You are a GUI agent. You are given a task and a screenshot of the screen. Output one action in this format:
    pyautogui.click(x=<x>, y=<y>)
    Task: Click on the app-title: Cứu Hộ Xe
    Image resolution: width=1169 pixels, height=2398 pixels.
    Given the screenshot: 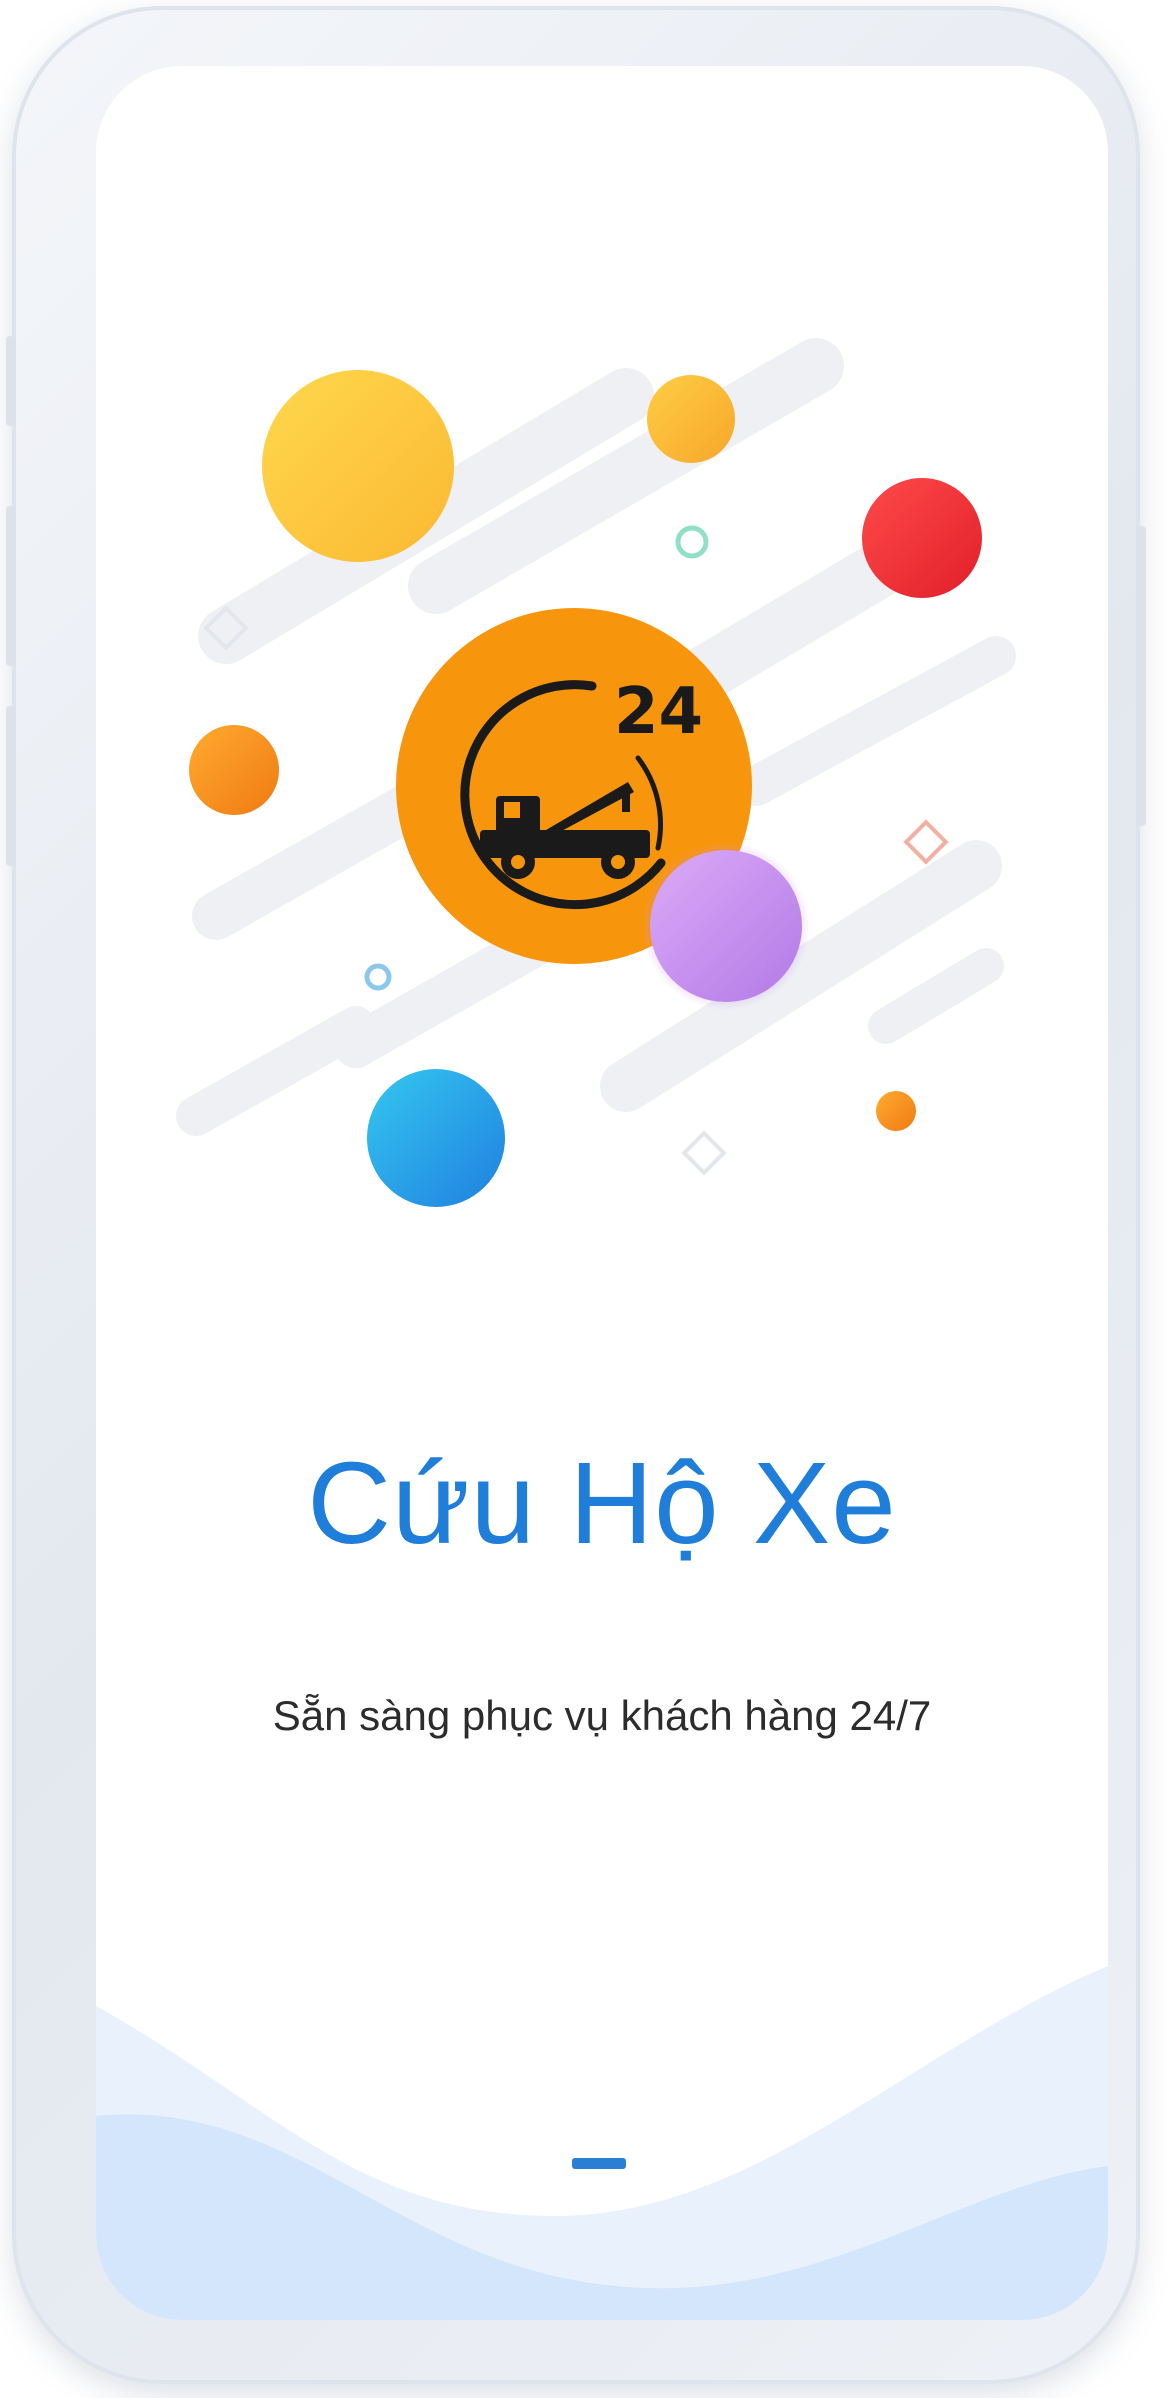 What is the action you would take?
    pyautogui.click(x=602, y=1503)
    